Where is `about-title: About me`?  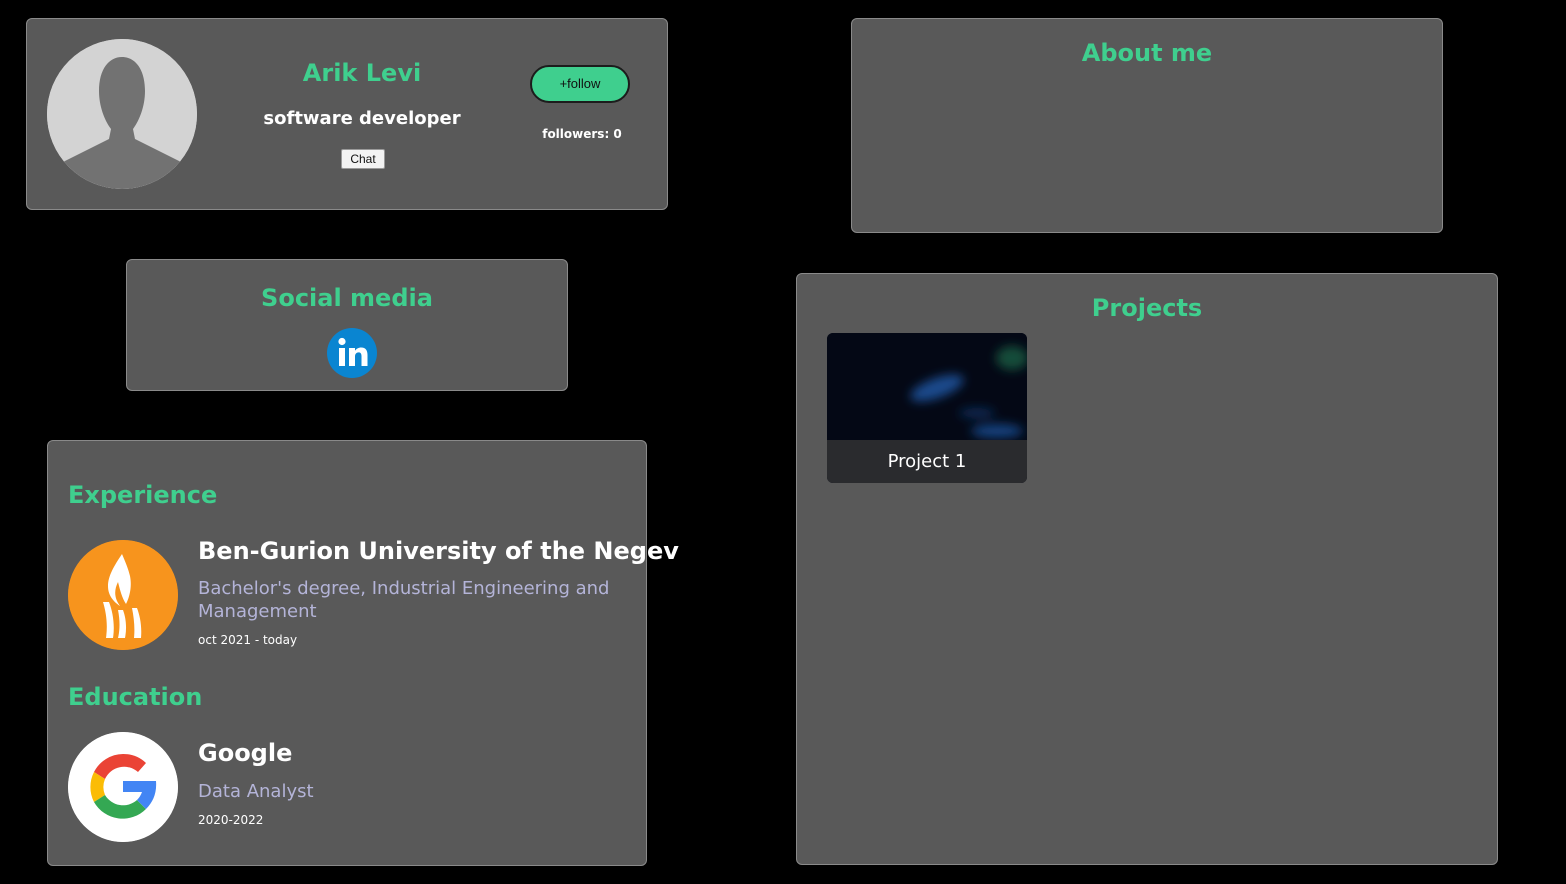 about-title: About me is located at coordinates (1147, 53).